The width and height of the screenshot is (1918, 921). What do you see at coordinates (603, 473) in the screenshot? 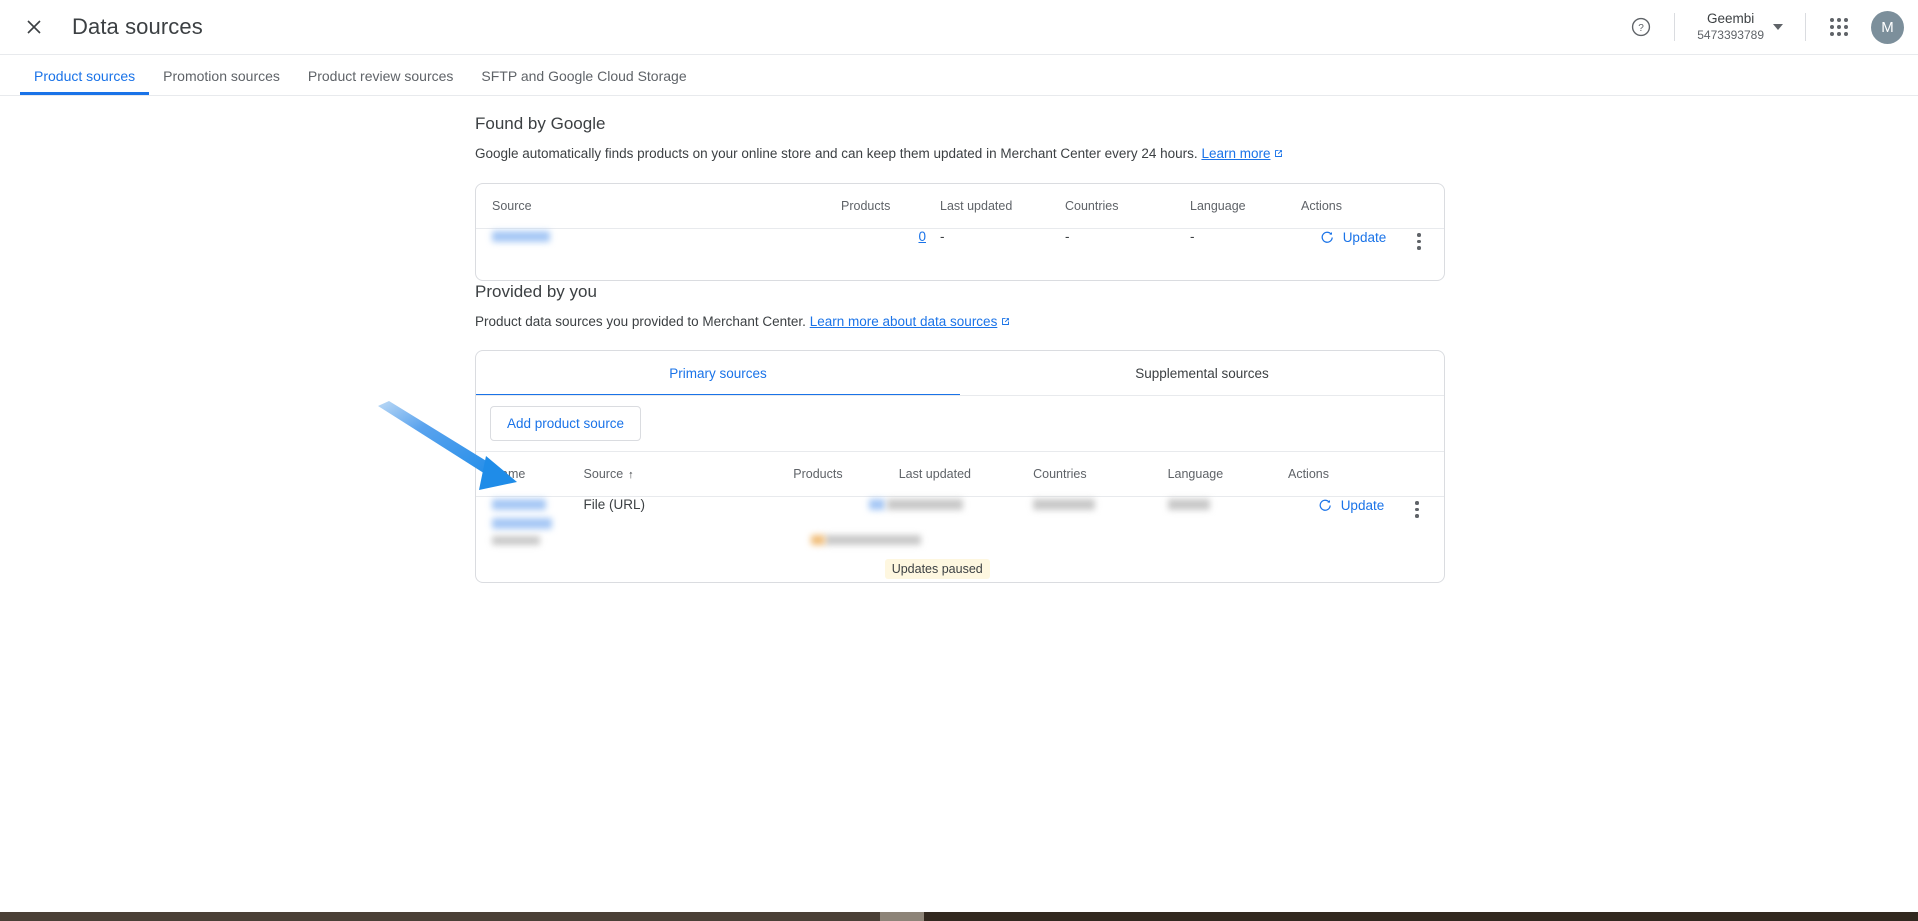
I see `column-header-source-label: Source` at bounding box center [603, 473].